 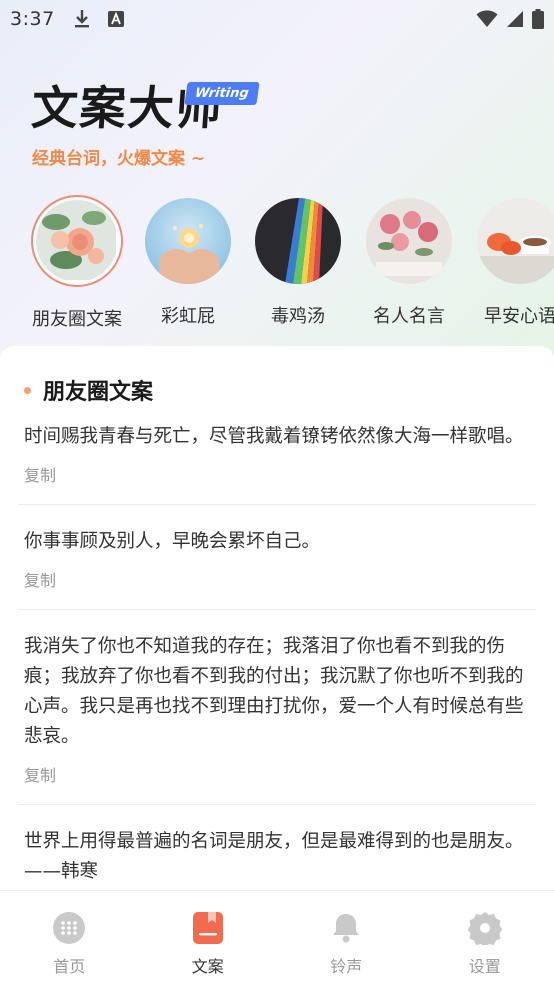 What do you see at coordinates (484, 966) in the screenshot?
I see `nav-label: 设置` at bounding box center [484, 966].